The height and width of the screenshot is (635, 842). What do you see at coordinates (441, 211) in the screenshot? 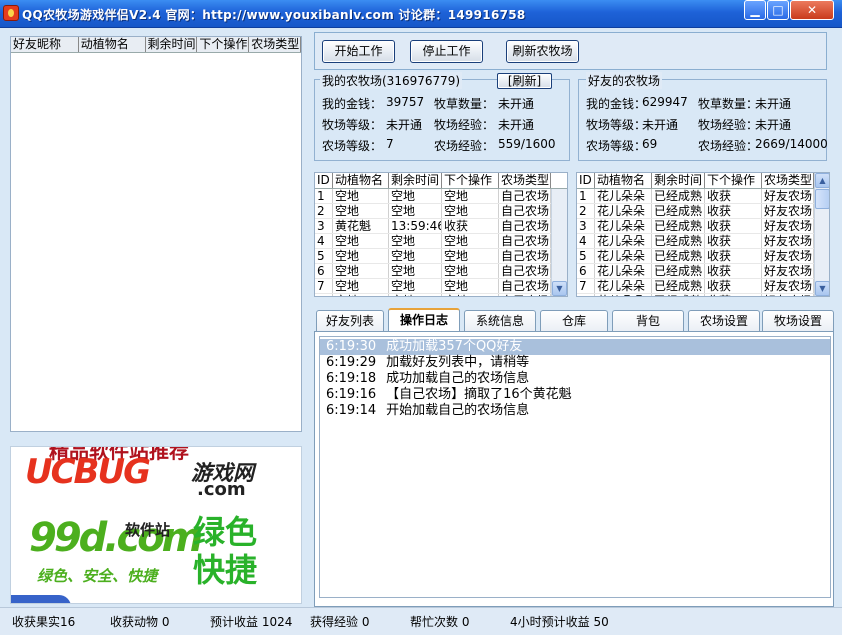
I see `table-row: 2 空地 空地 空地 自己农场` at bounding box center [441, 211].